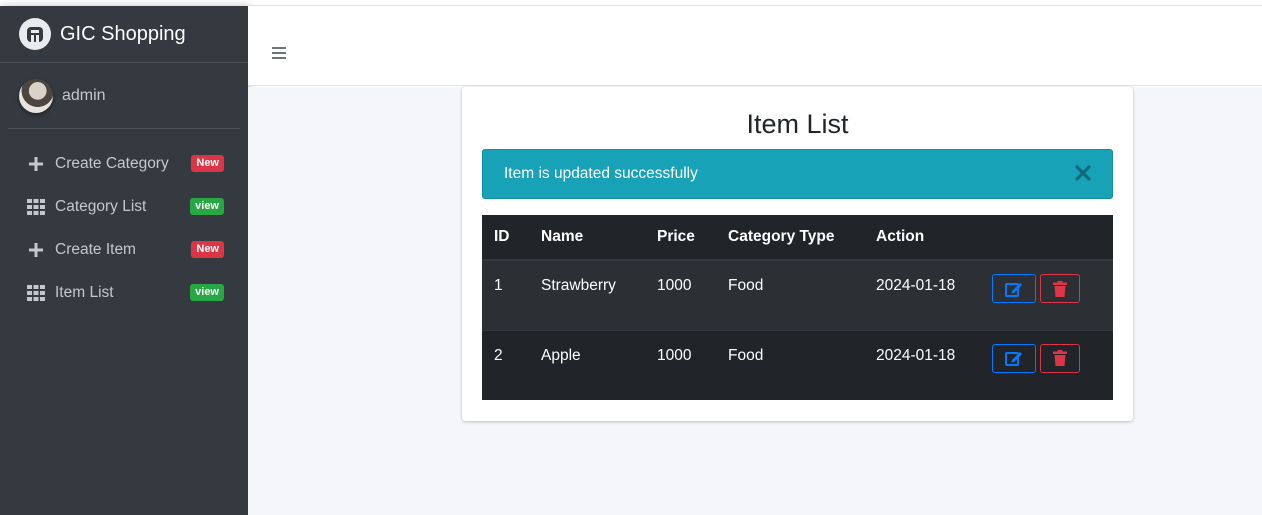  I want to click on user-panel: admin, so click(124, 96).